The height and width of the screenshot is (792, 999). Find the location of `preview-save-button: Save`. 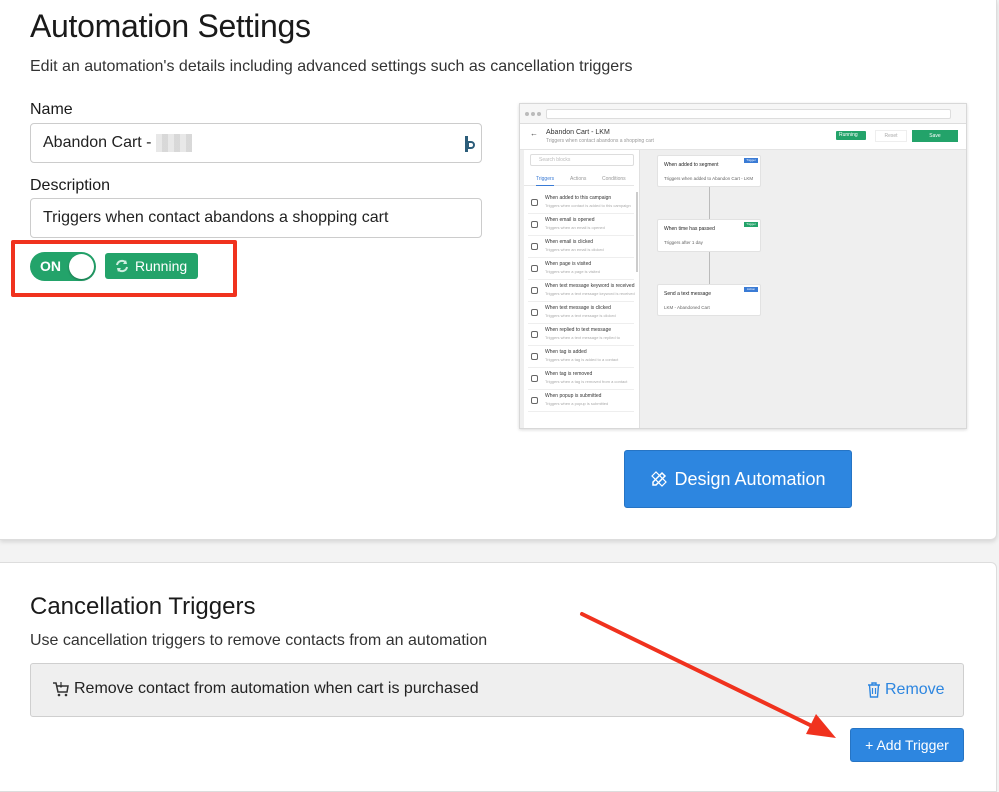

preview-save-button: Save is located at coordinates (935, 136).